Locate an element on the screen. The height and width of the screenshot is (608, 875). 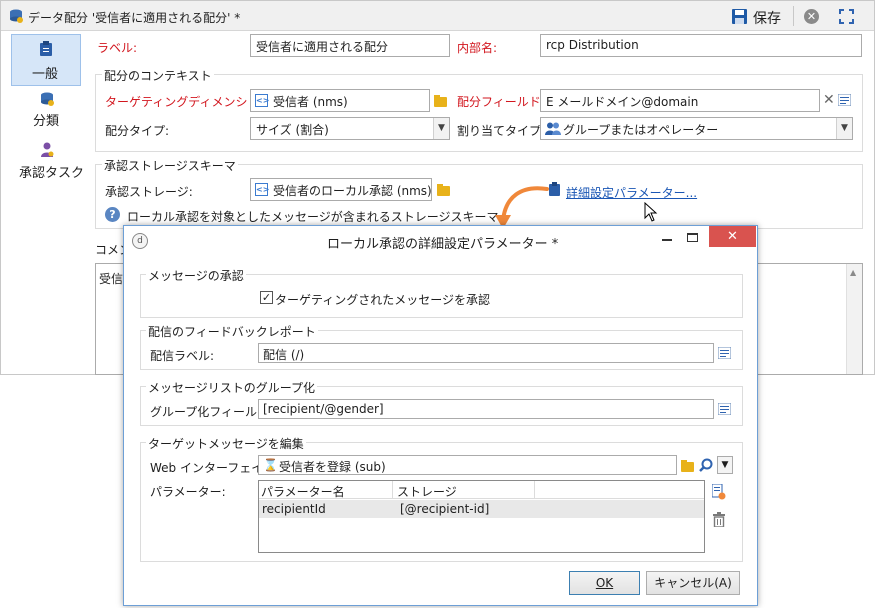
expand-icon is located at coordinates (846, 16).